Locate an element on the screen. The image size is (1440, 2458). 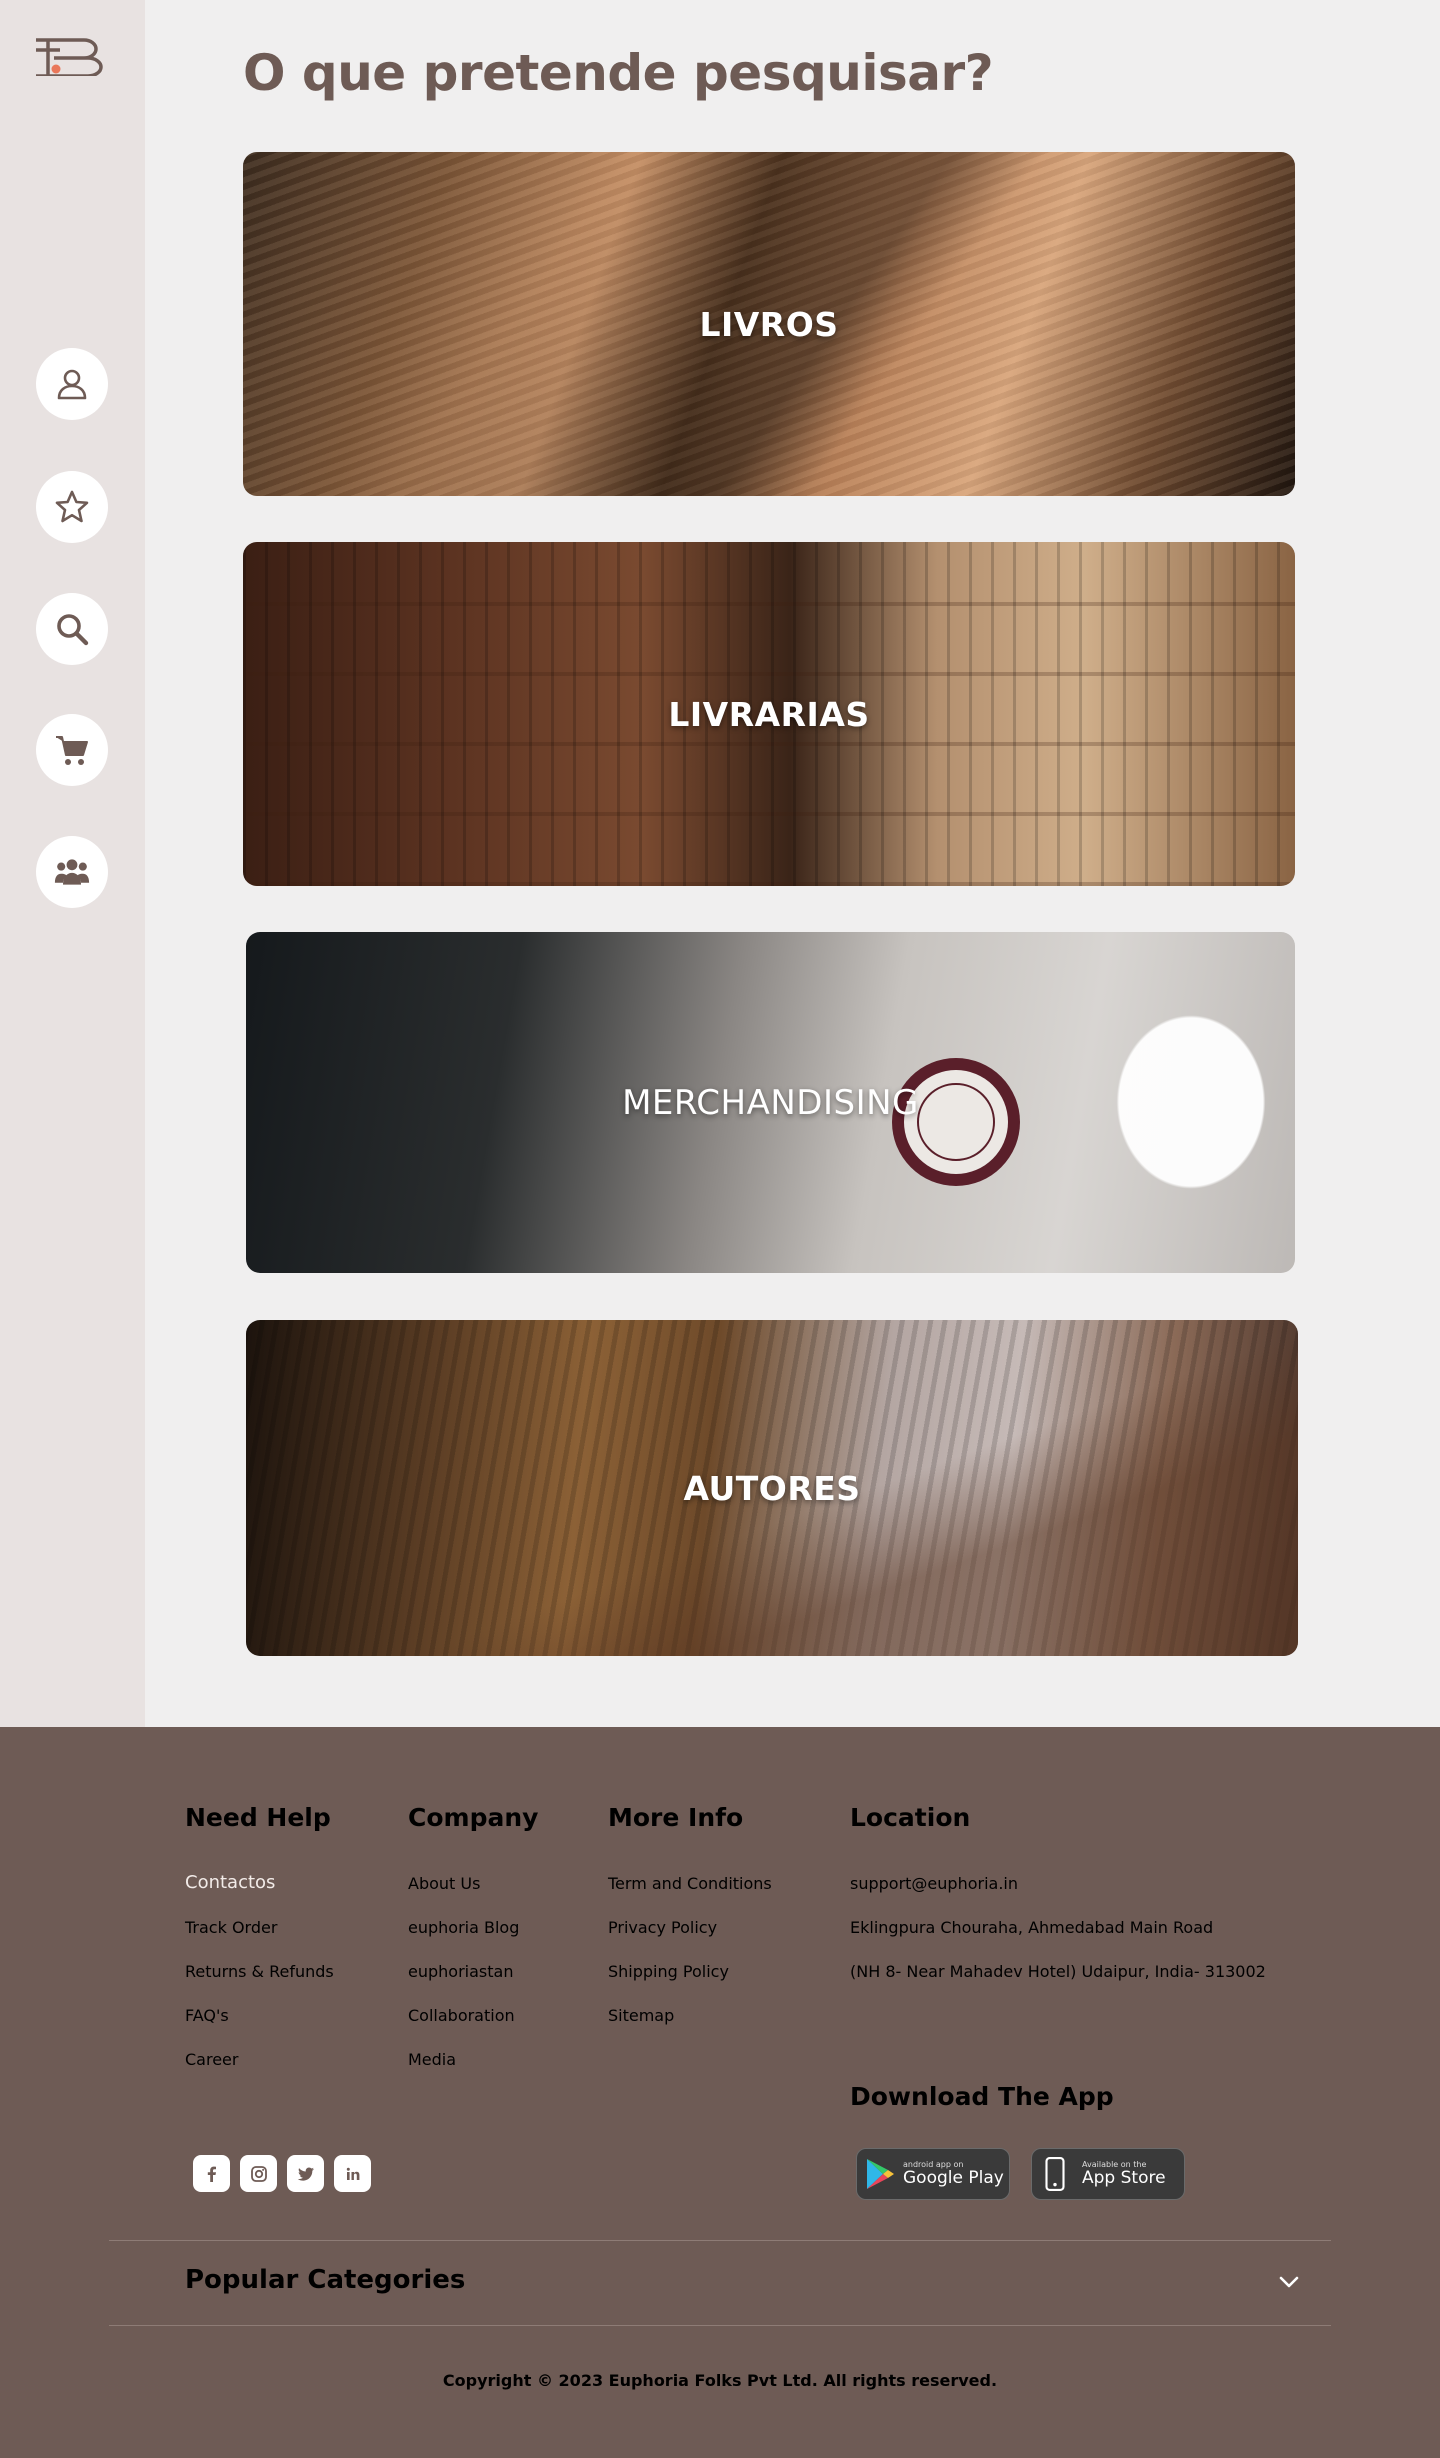
footer-divider-top is located at coordinates (720, 2240).